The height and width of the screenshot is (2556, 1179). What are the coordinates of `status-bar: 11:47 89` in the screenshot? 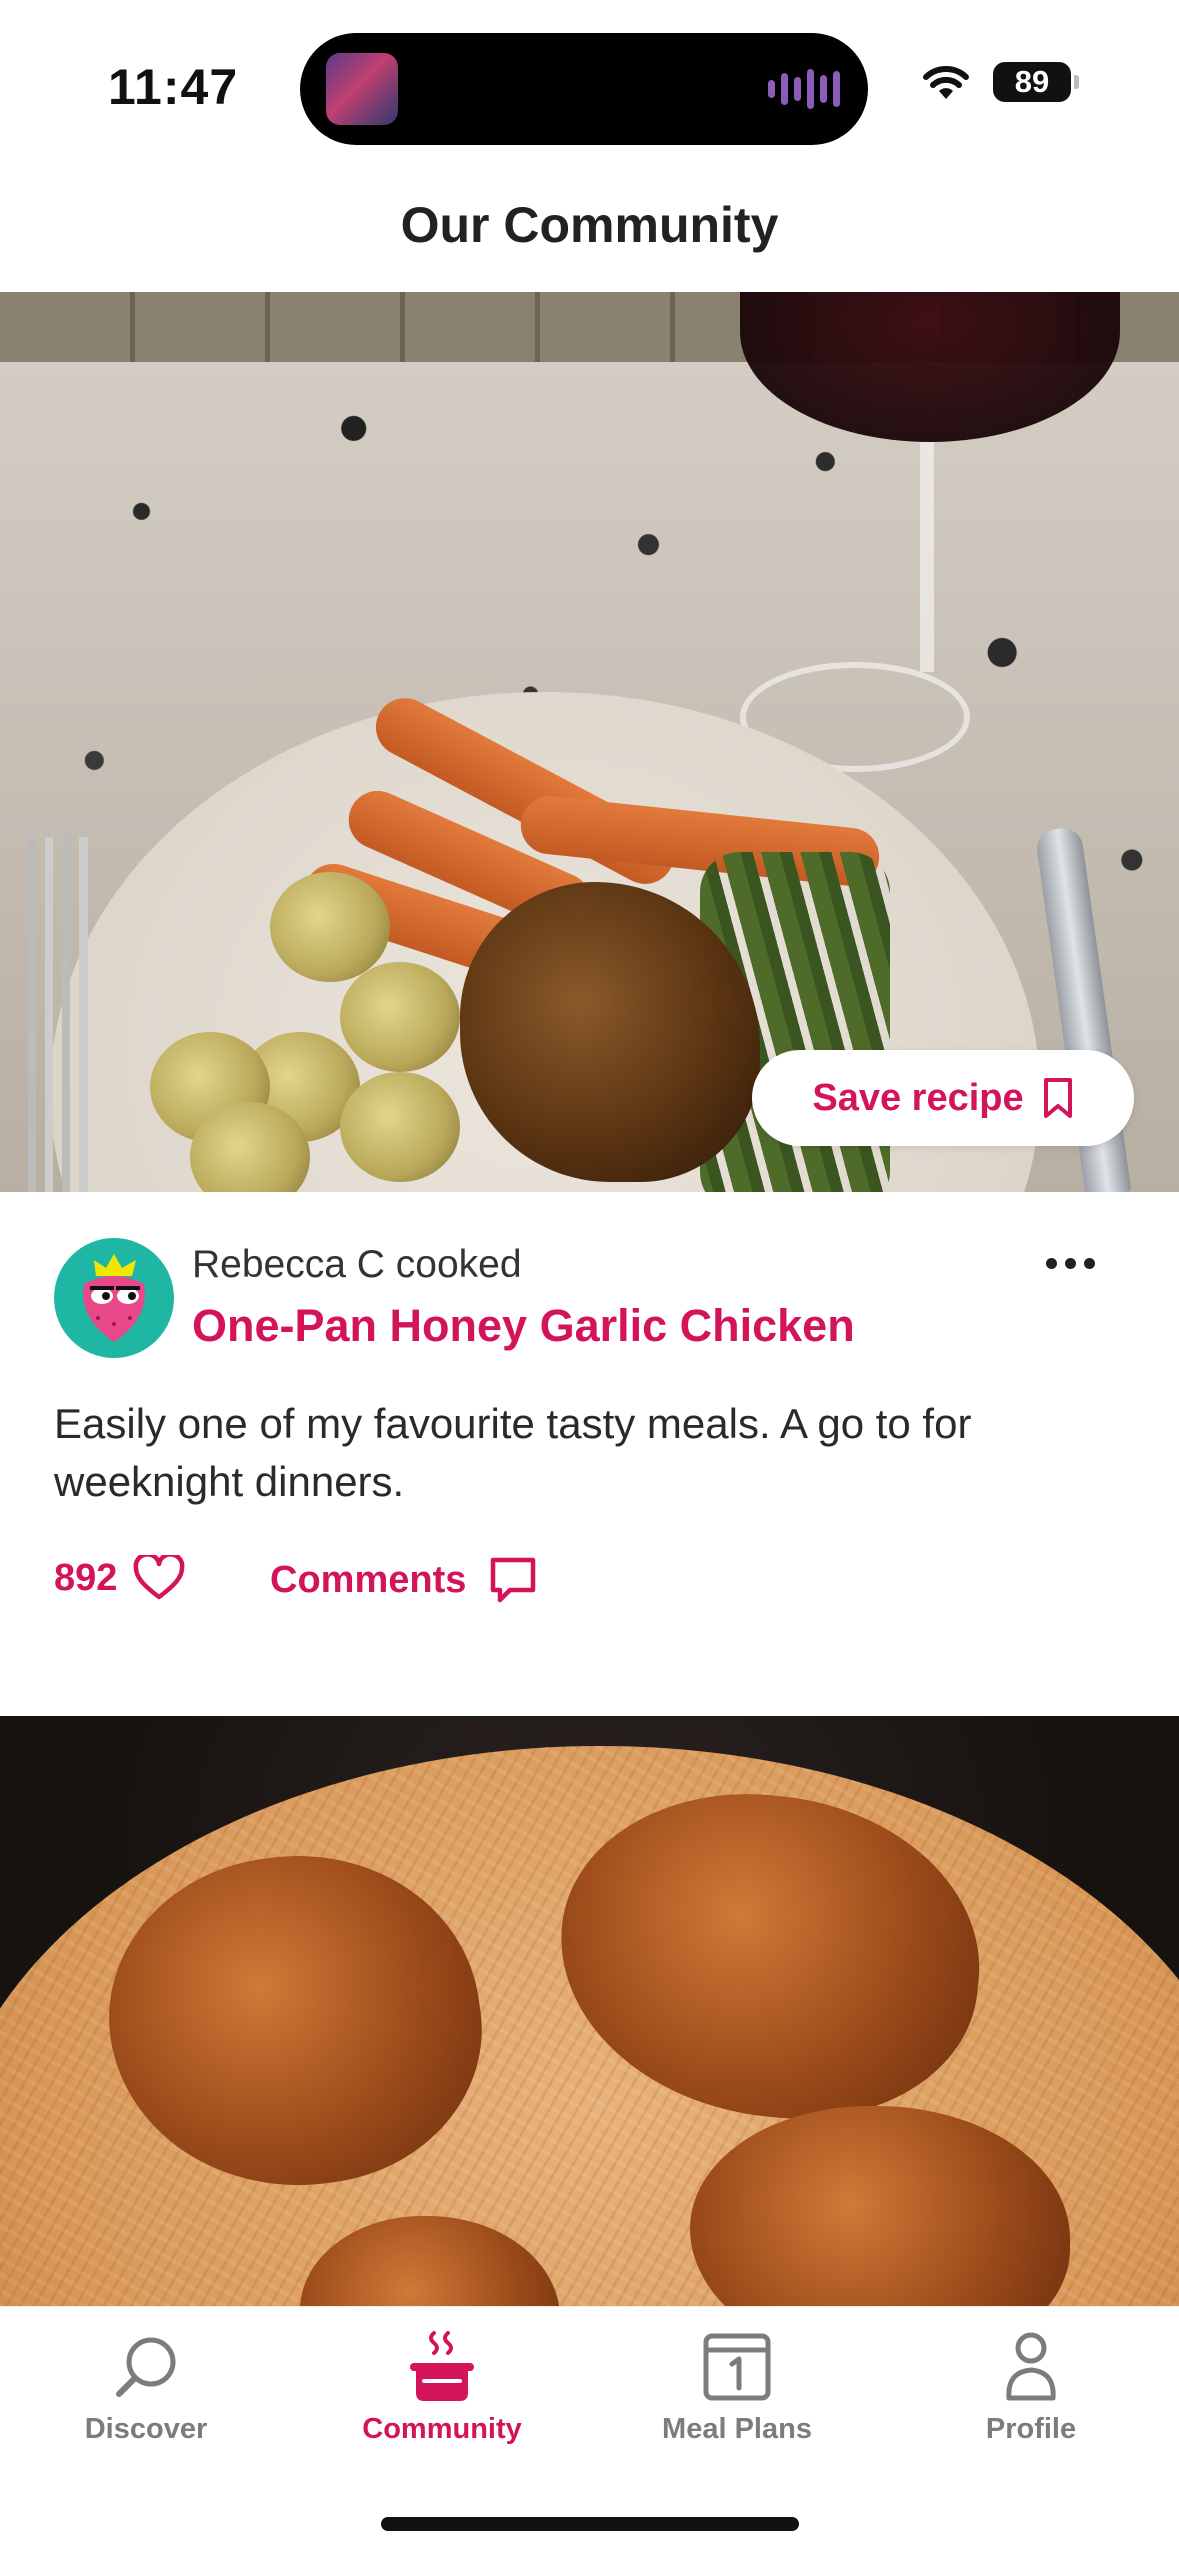 It's located at (589, 85).